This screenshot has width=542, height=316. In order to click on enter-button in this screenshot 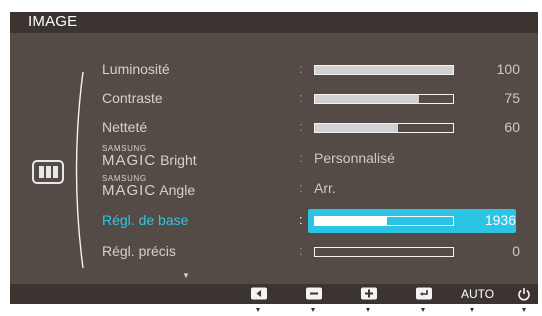, I will do `click(424, 293)`.